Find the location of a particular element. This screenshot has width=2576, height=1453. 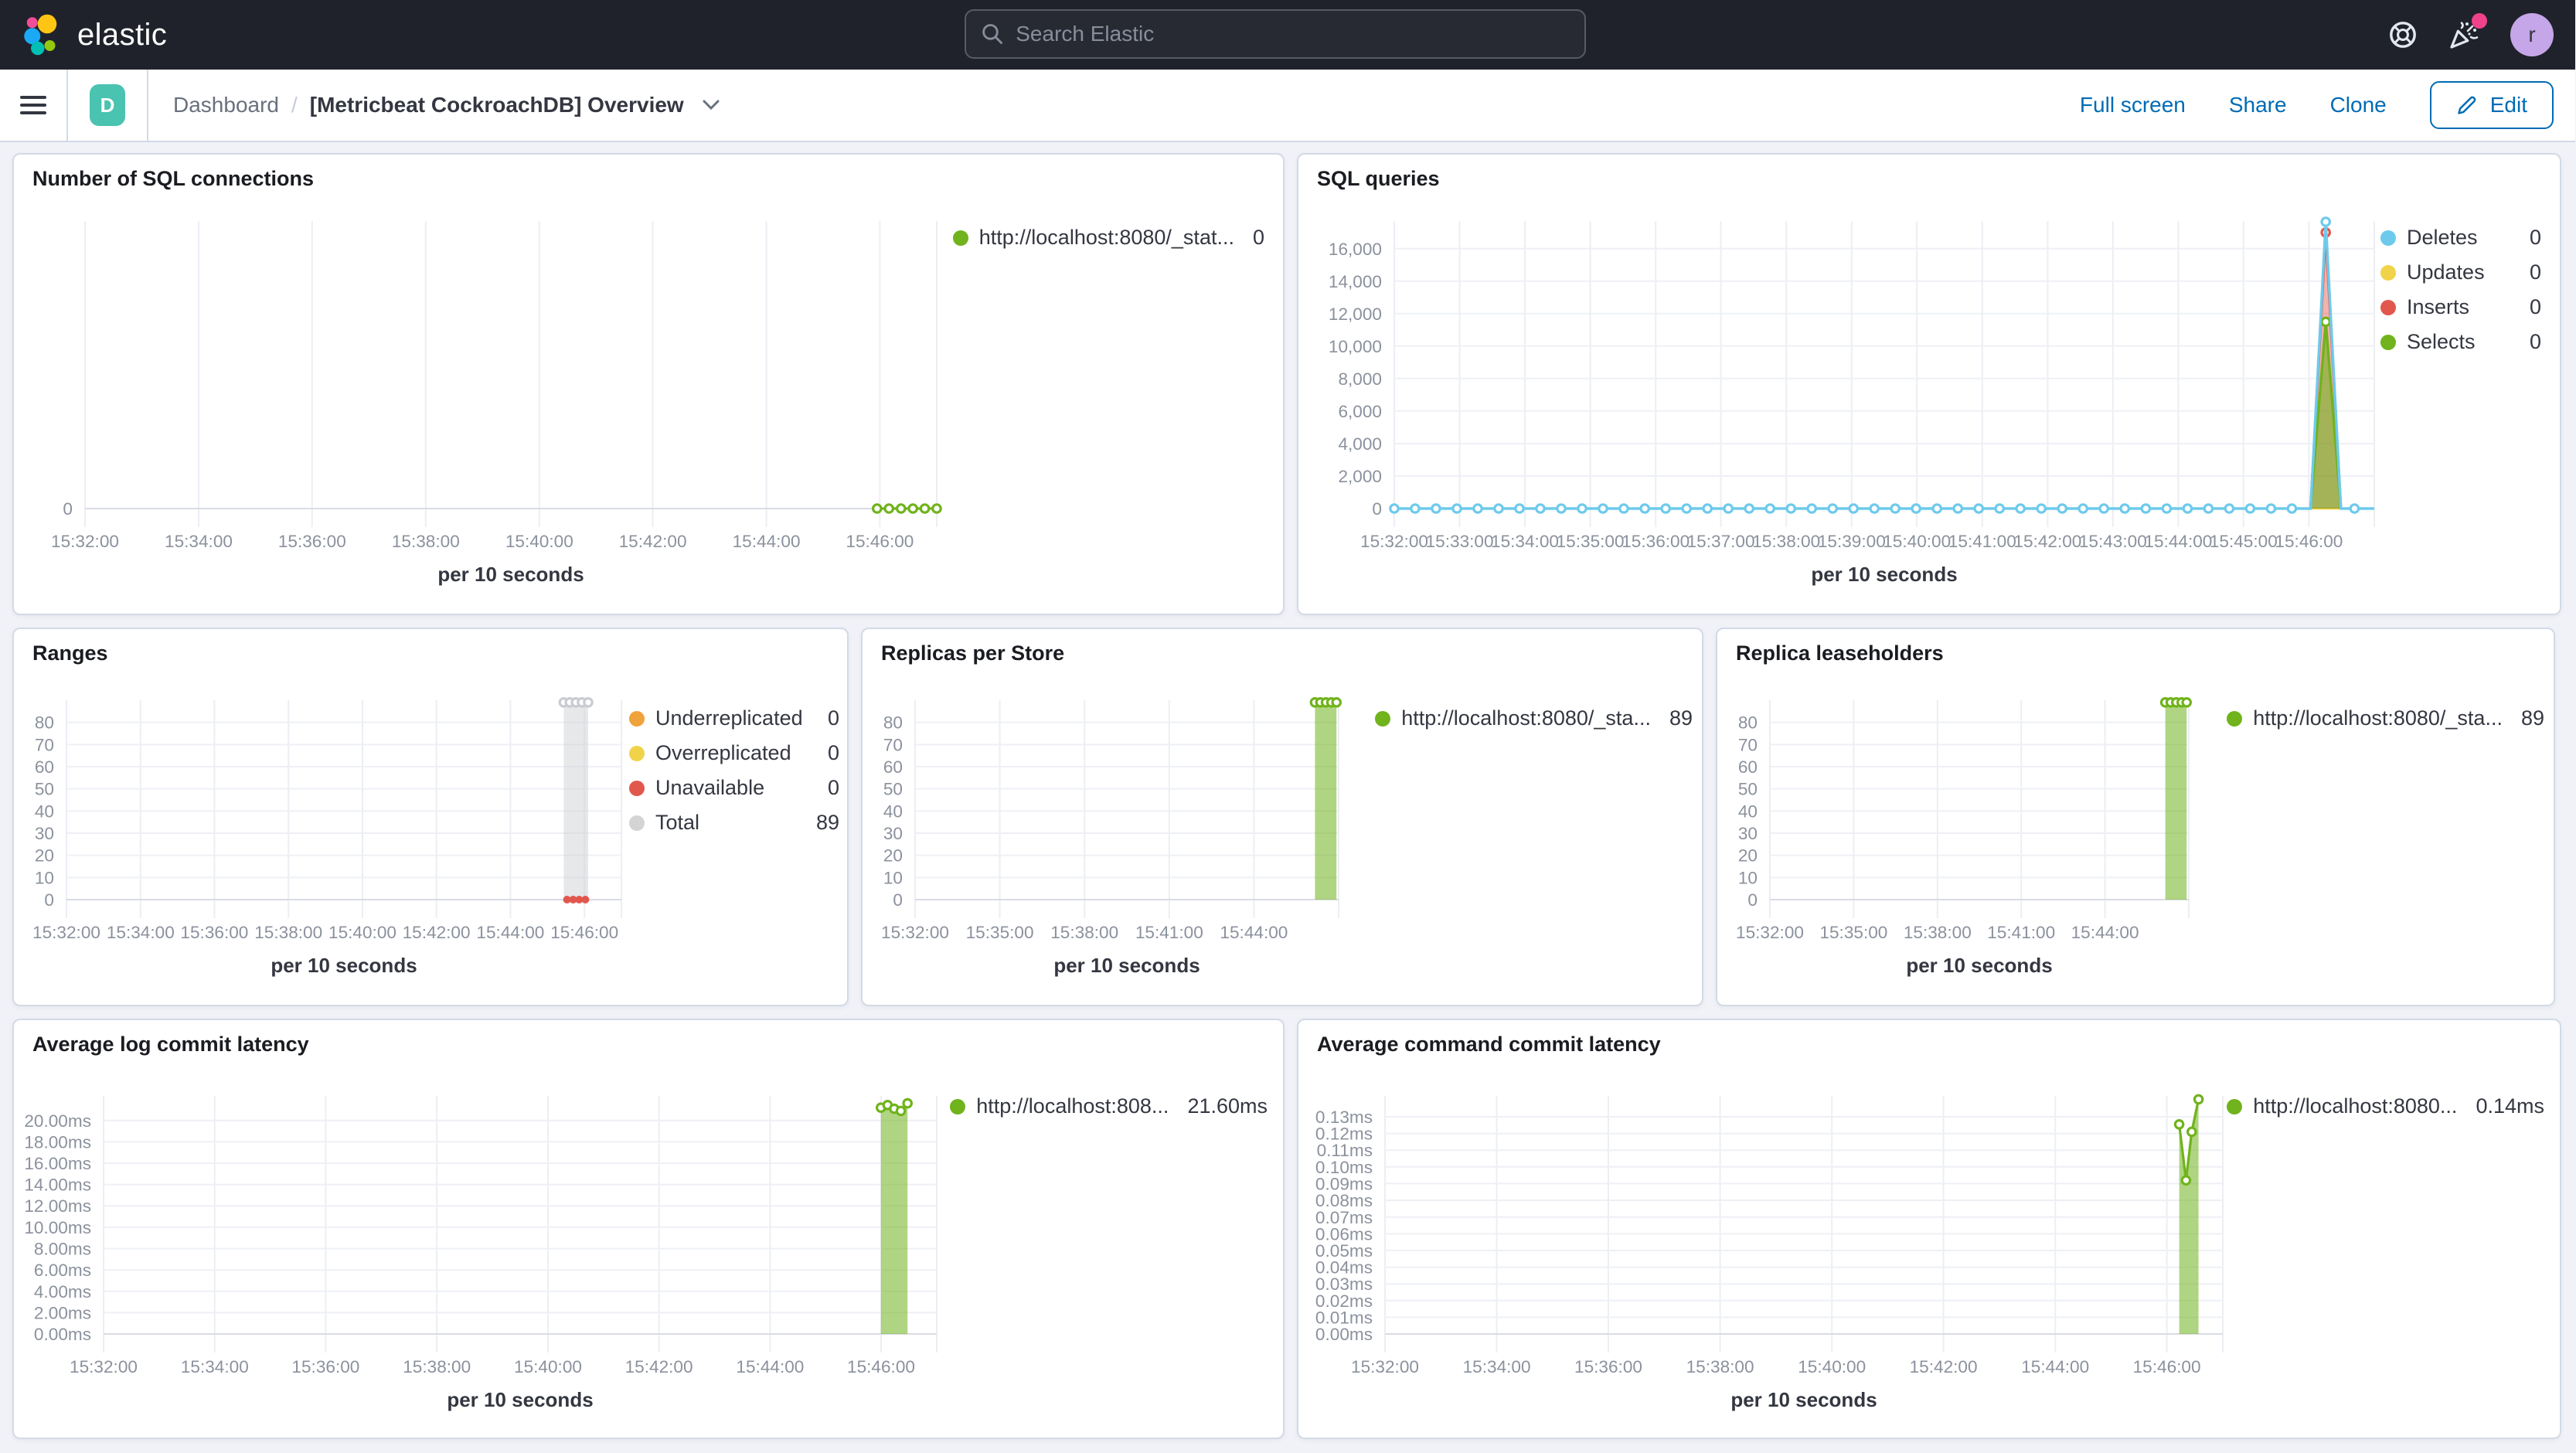

panel-title: Replicas per Store is located at coordinates (1282, 650).